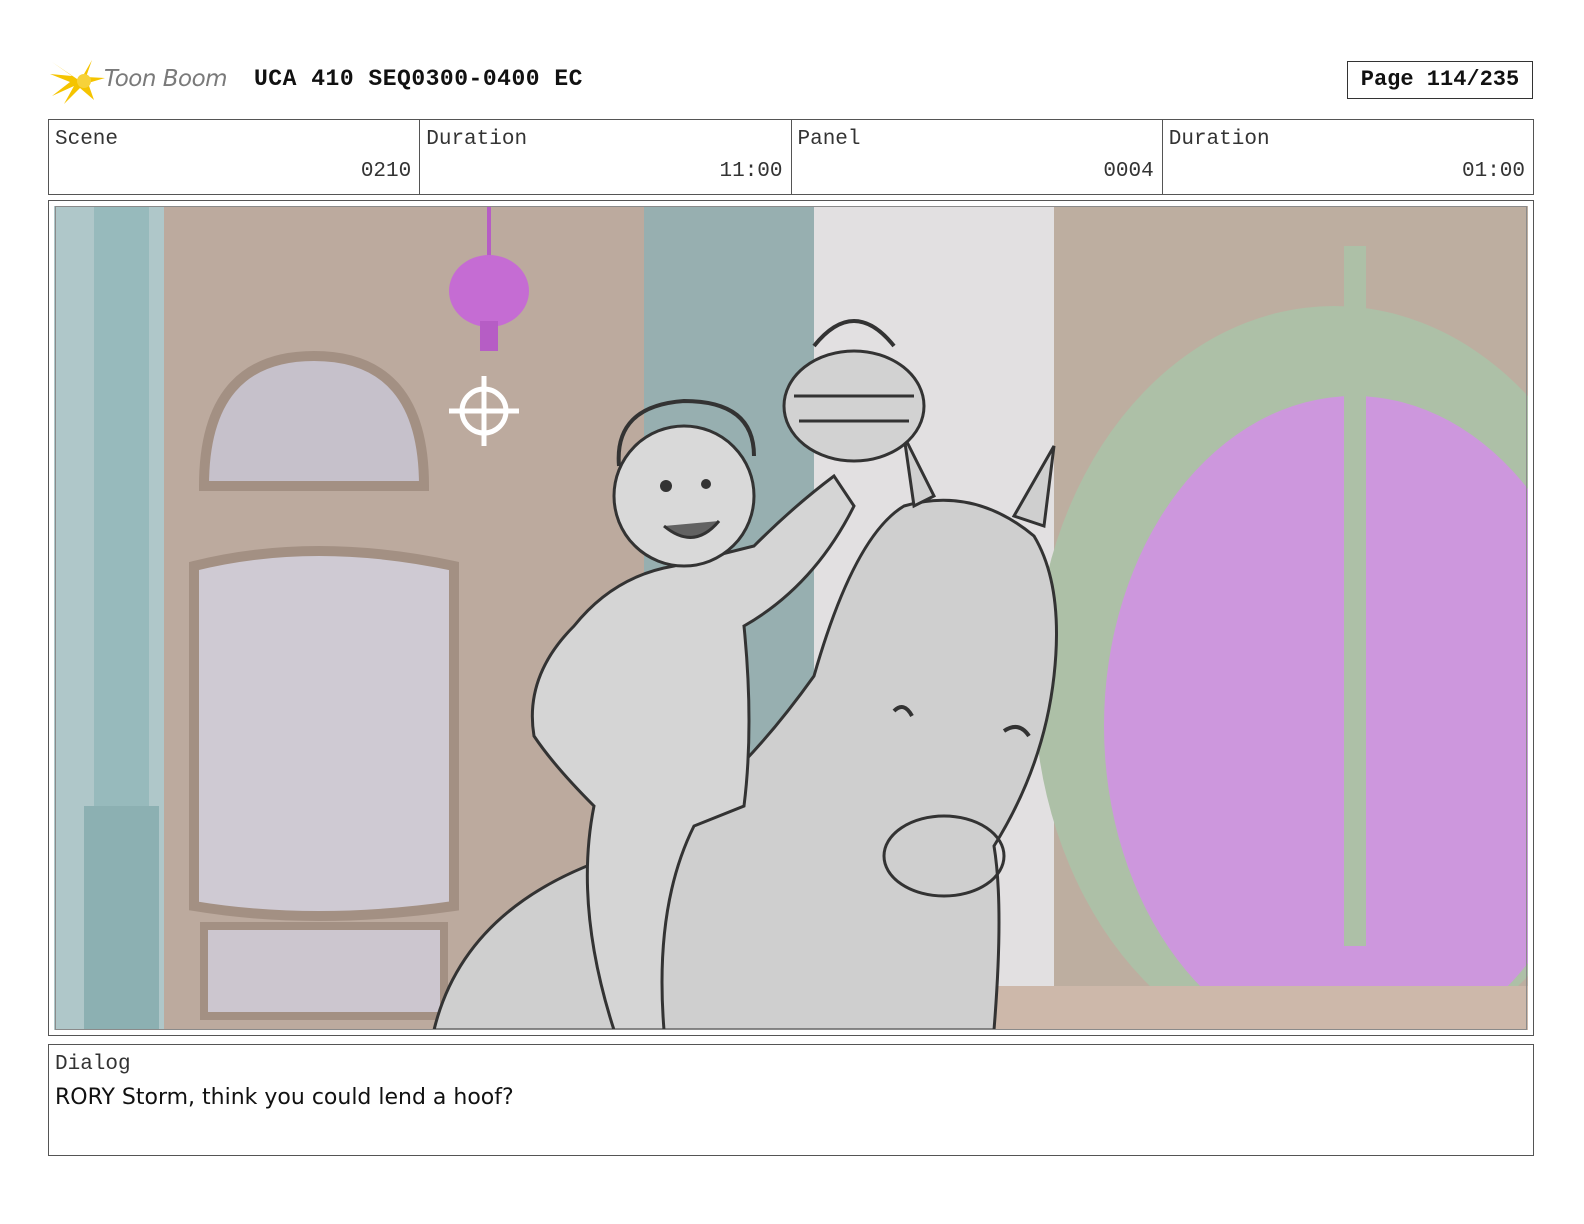 The width and height of the screenshot is (1584, 1224). What do you see at coordinates (93, 1064) in the screenshot?
I see `dialog-label: Dialog` at bounding box center [93, 1064].